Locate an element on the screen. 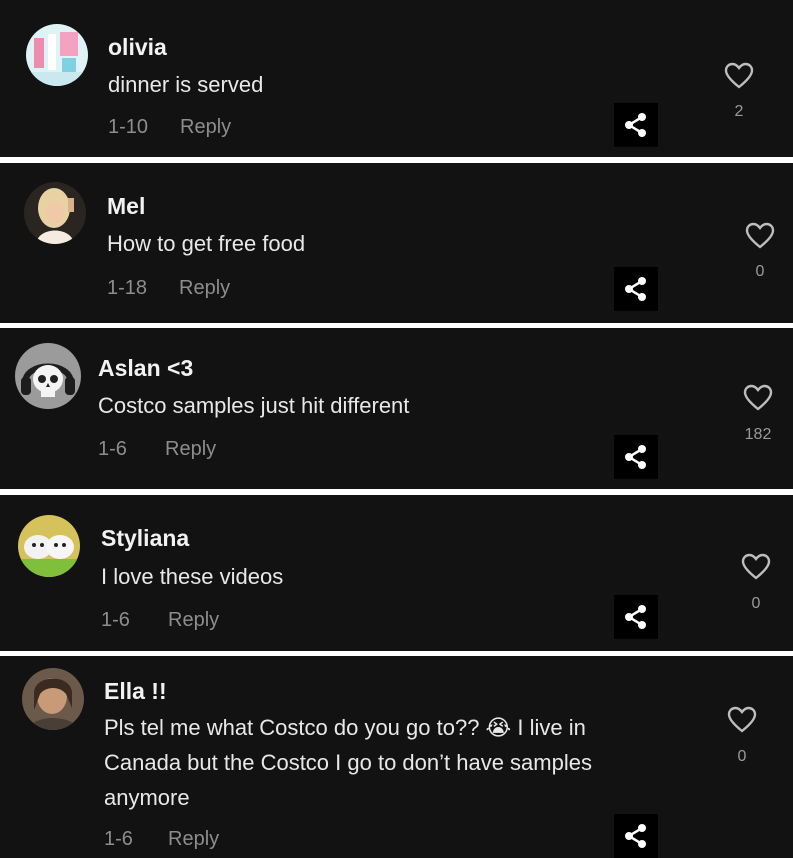 This screenshot has height=858, width=793. comment-text: I love these videos is located at coordinates (192, 576).